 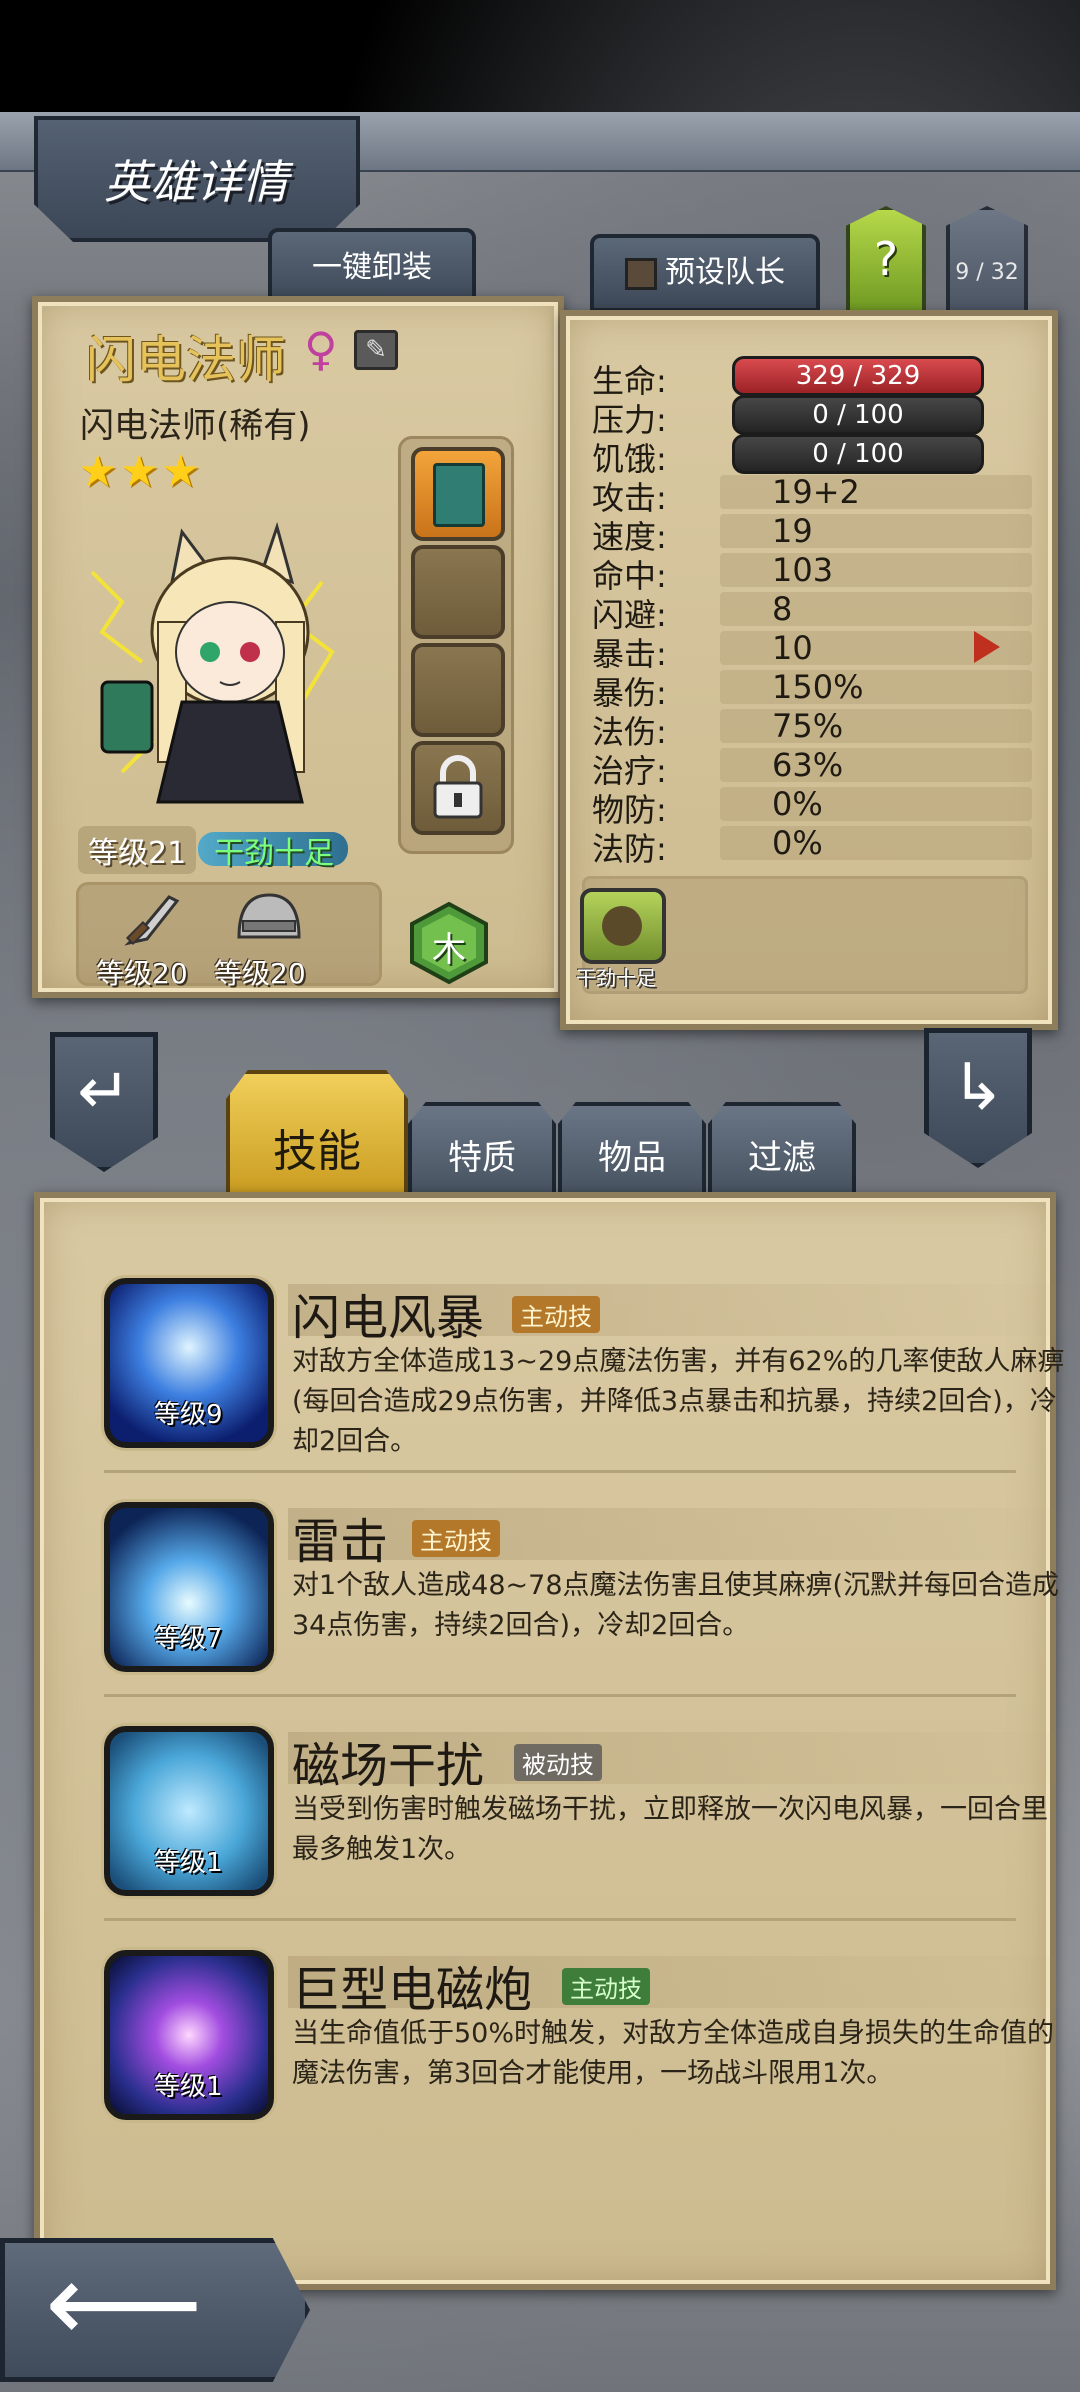 What do you see at coordinates (376, 350) in the screenshot?
I see `edit-name-icon: ✎` at bounding box center [376, 350].